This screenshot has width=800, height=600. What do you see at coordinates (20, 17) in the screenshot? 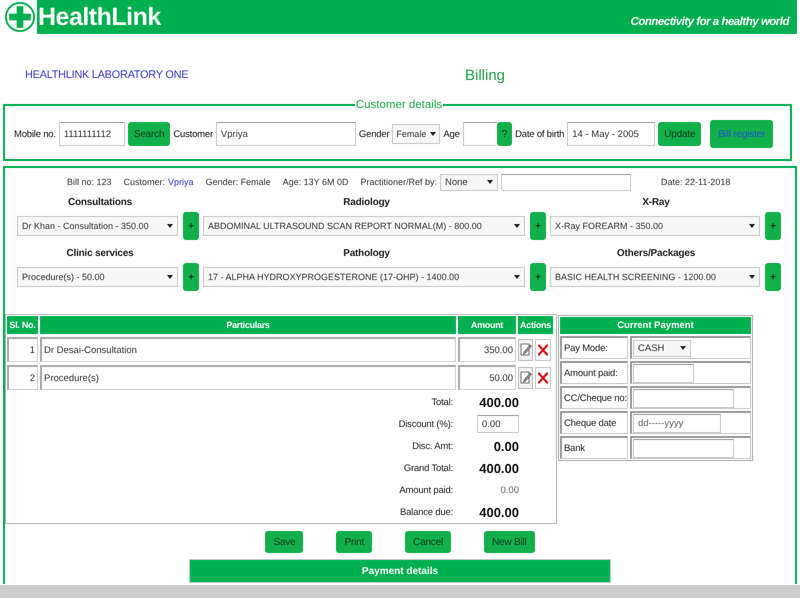
I see `cross-logo-icon` at bounding box center [20, 17].